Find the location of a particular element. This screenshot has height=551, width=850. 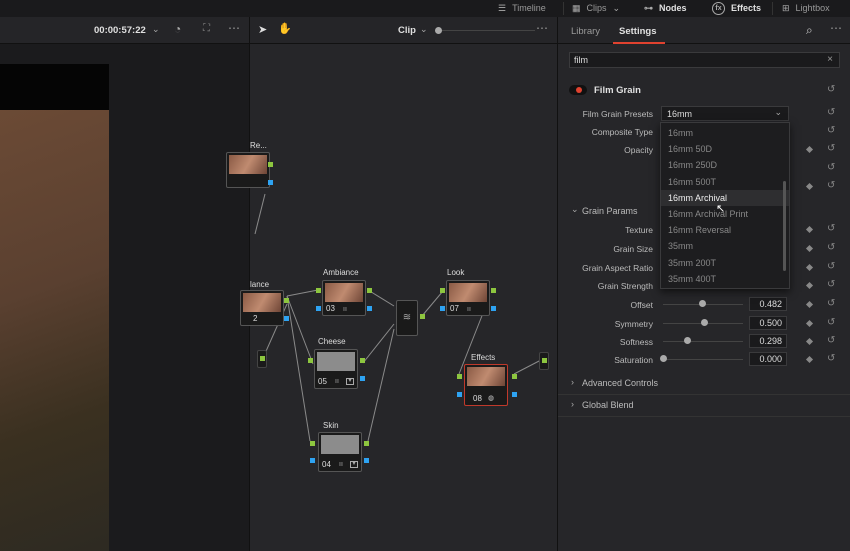

nodes-button: ⊶ Nodes is located at coordinates (665, 8).